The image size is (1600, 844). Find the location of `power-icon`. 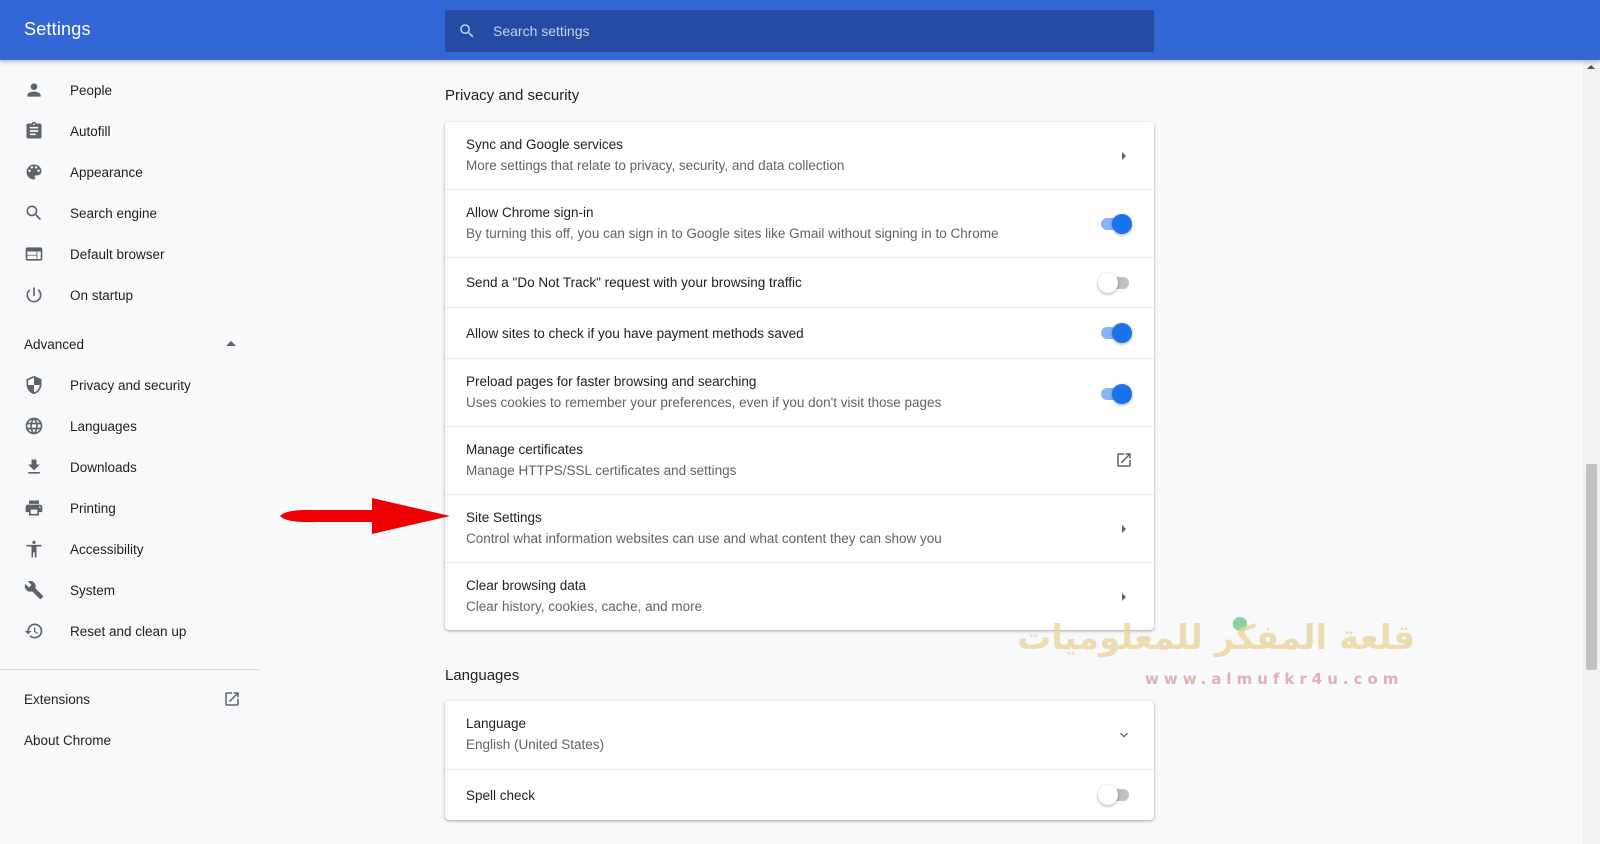

power-icon is located at coordinates (34, 295).